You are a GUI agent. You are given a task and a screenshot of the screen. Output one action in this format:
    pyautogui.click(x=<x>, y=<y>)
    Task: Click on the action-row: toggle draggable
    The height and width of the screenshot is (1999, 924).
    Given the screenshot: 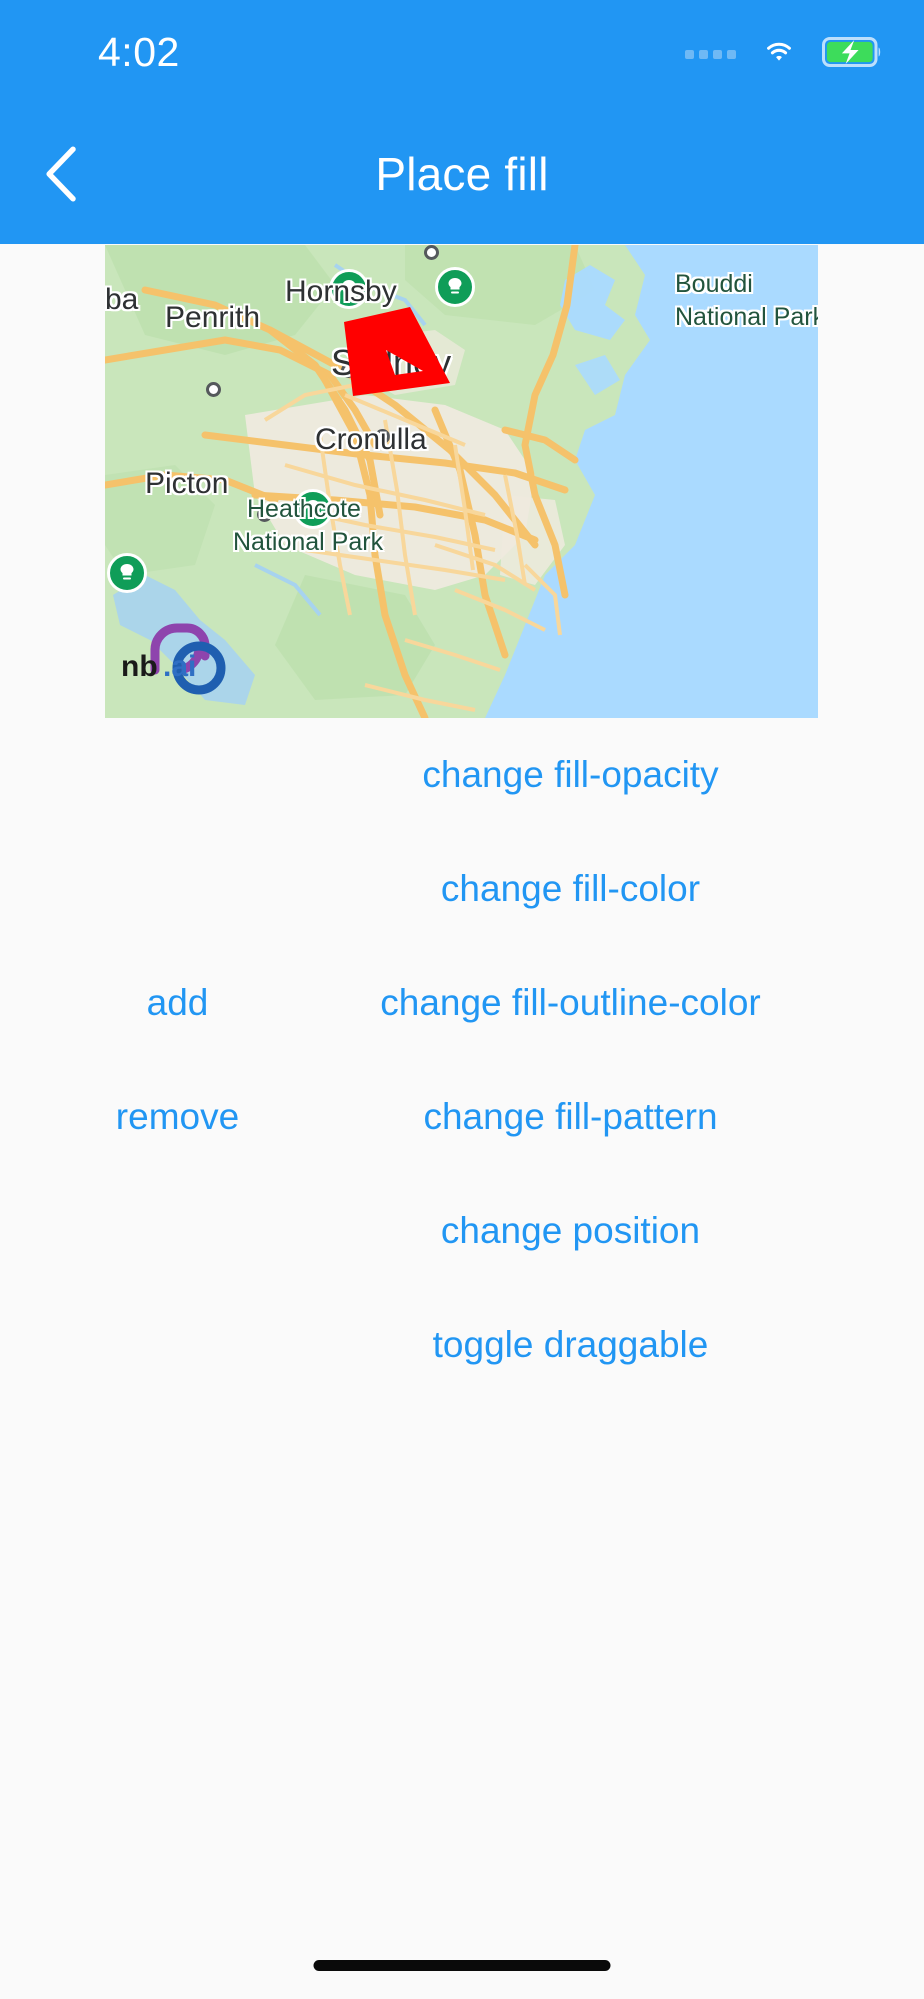 What is the action you would take?
    pyautogui.click(x=462, y=1345)
    